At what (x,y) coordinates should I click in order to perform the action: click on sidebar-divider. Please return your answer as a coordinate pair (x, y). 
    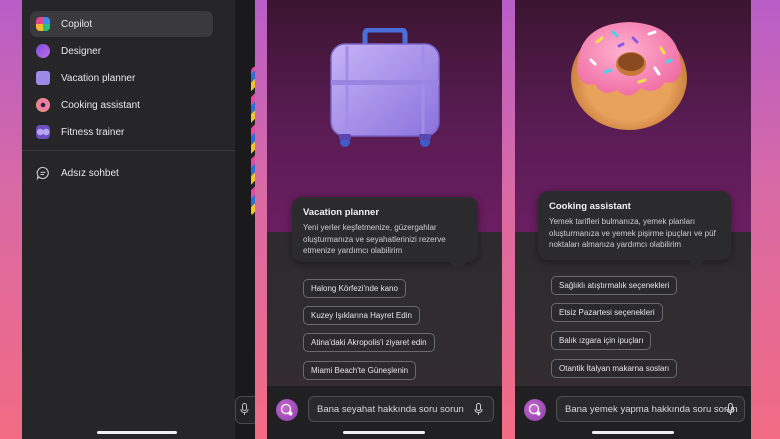
    Looking at the image, I should click on (128, 150).